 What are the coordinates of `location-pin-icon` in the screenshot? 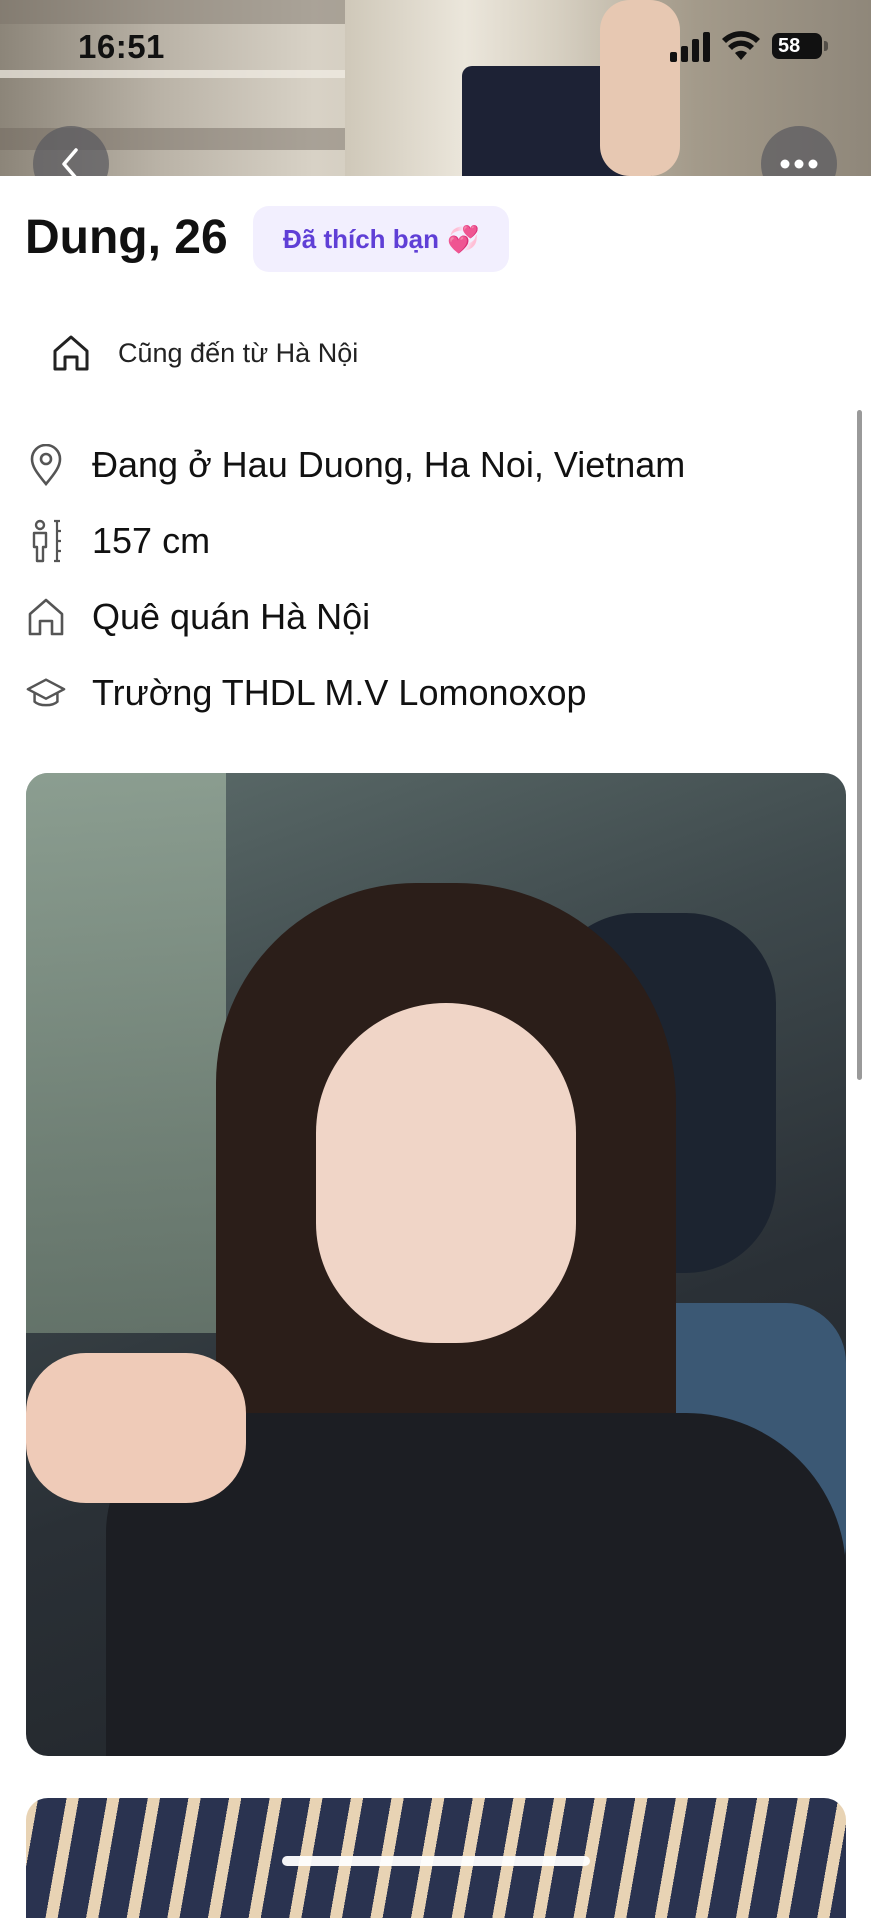 It's located at (46, 465).